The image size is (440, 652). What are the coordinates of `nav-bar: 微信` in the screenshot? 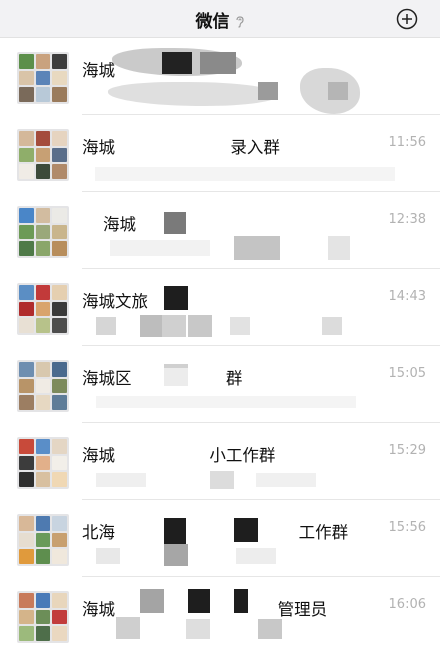 It's located at (220, 19).